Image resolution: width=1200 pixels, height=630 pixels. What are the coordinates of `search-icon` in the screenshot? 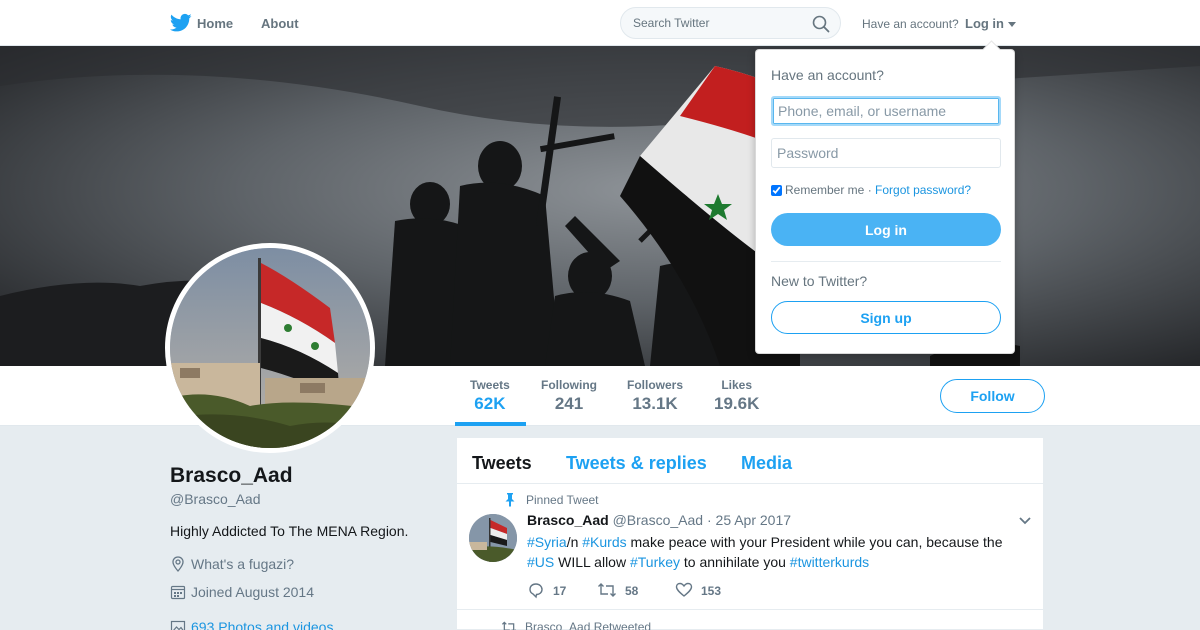 It's located at (821, 24).